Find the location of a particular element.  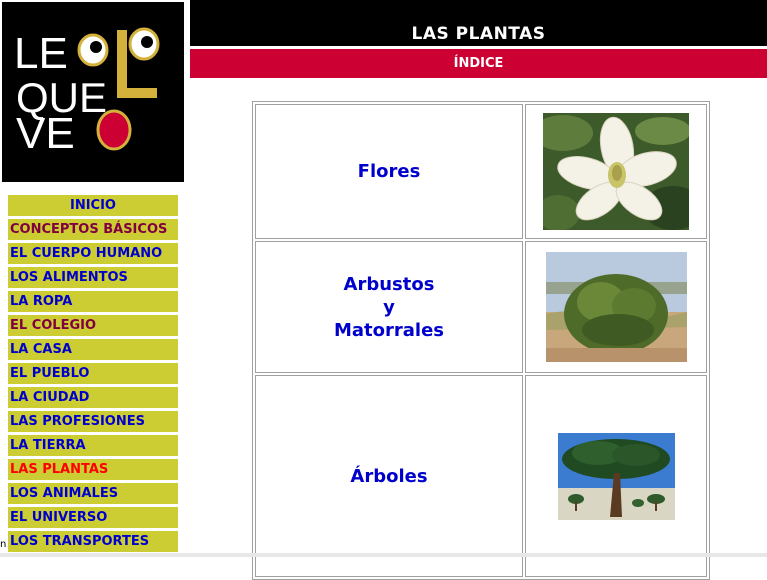

arboles-link: Árboles is located at coordinates (389, 476).